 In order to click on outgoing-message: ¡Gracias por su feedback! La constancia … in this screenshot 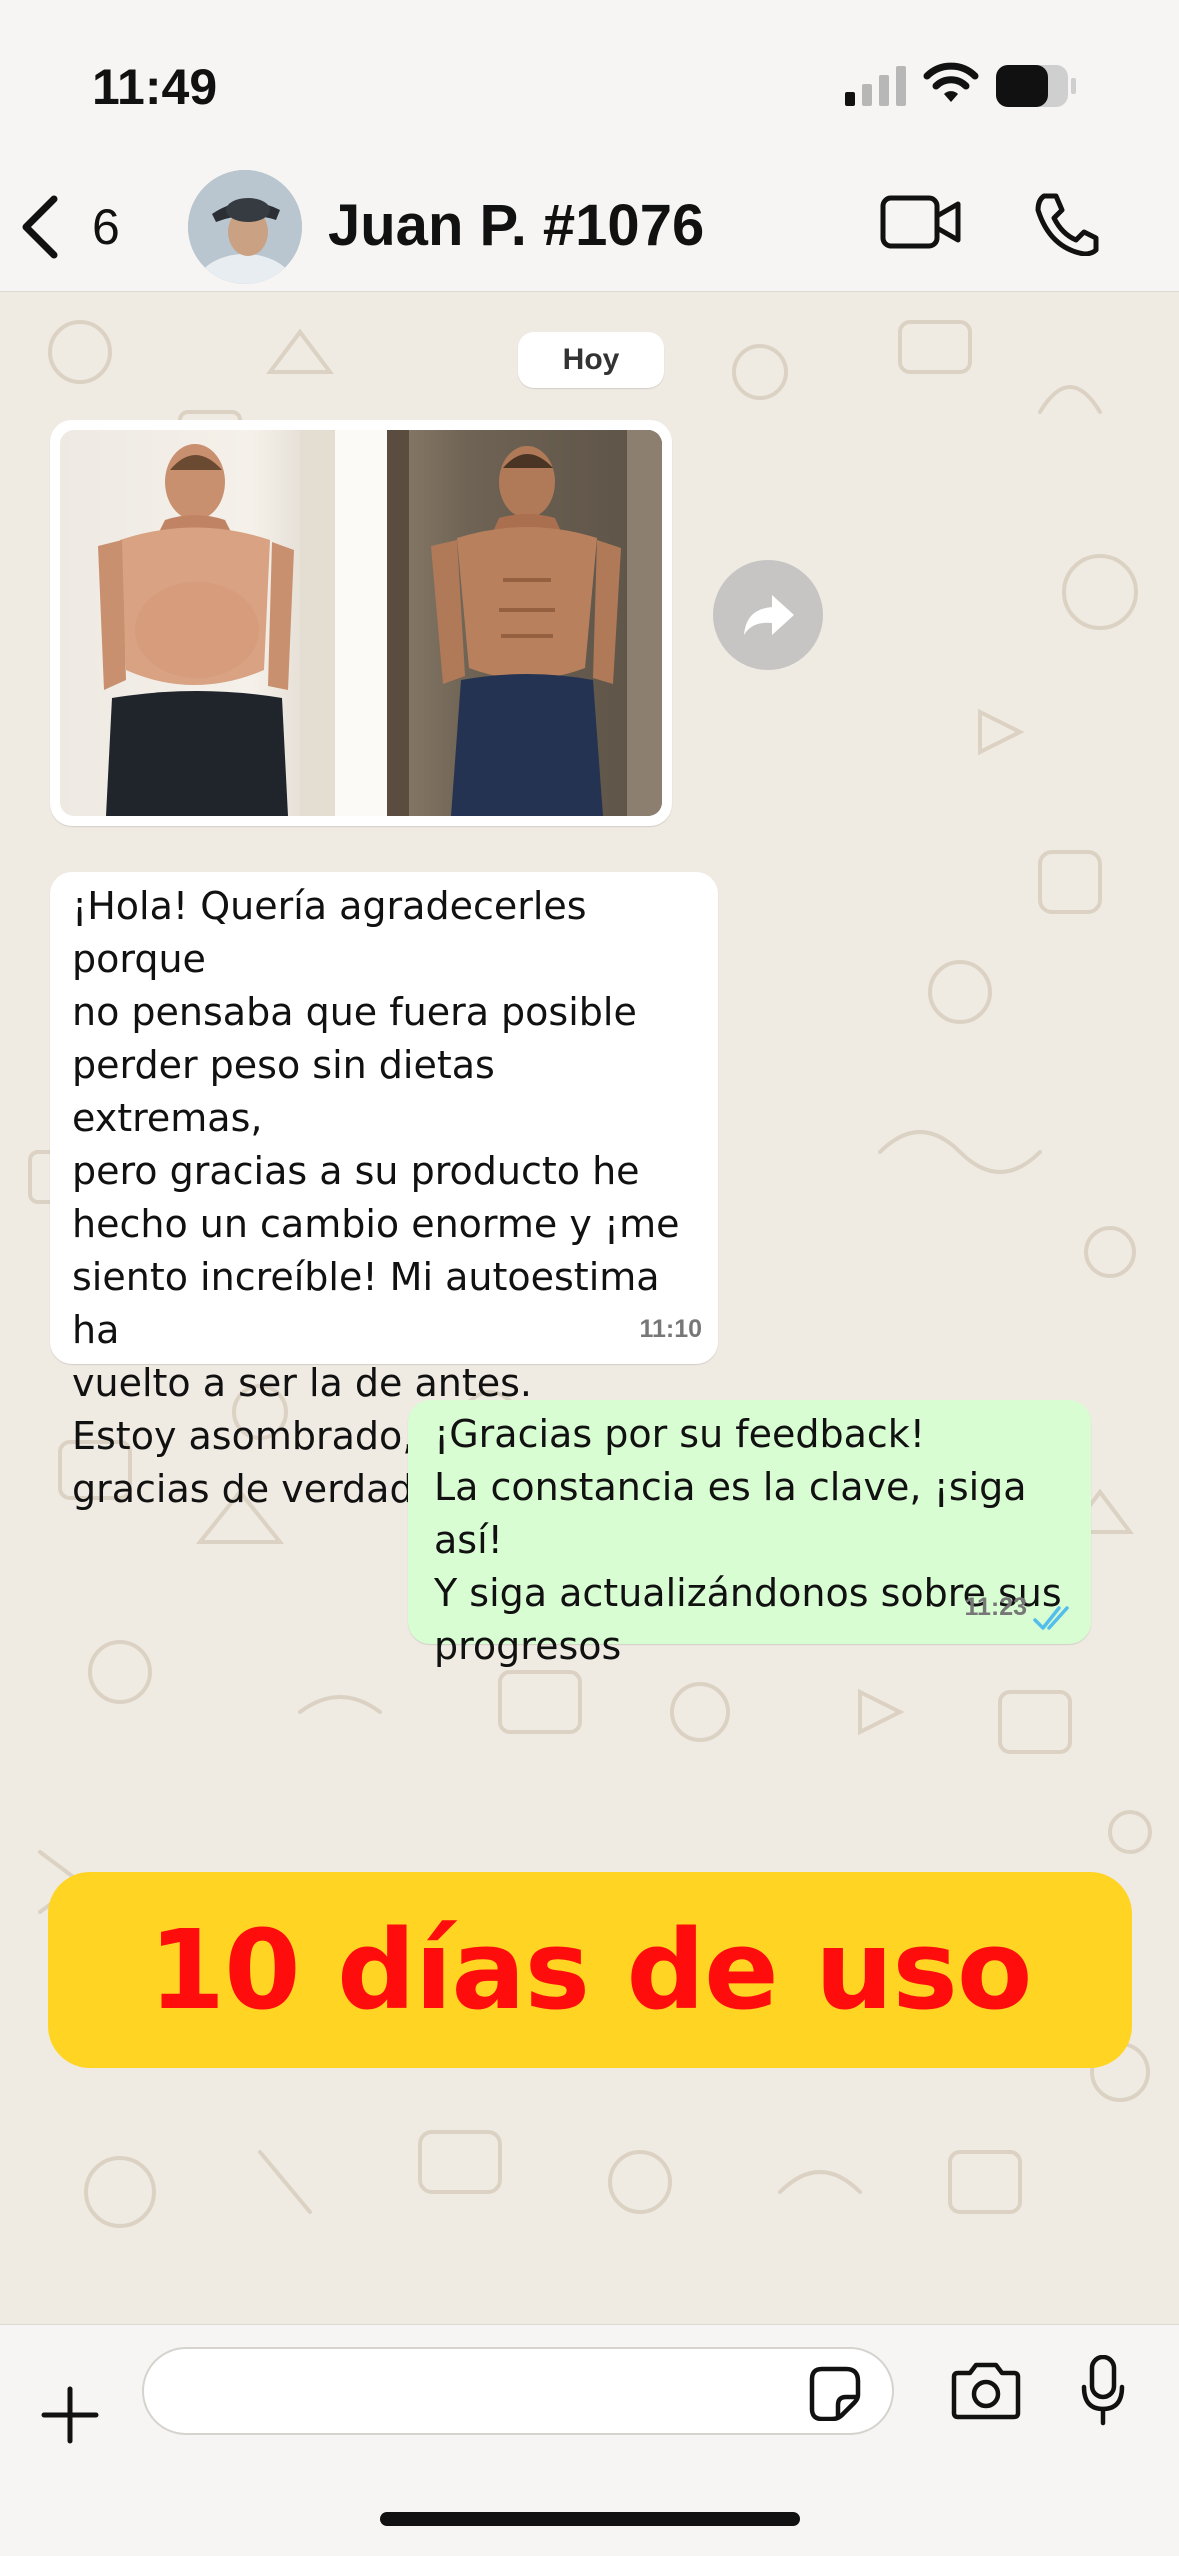, I will do `click(749, 1534)`.